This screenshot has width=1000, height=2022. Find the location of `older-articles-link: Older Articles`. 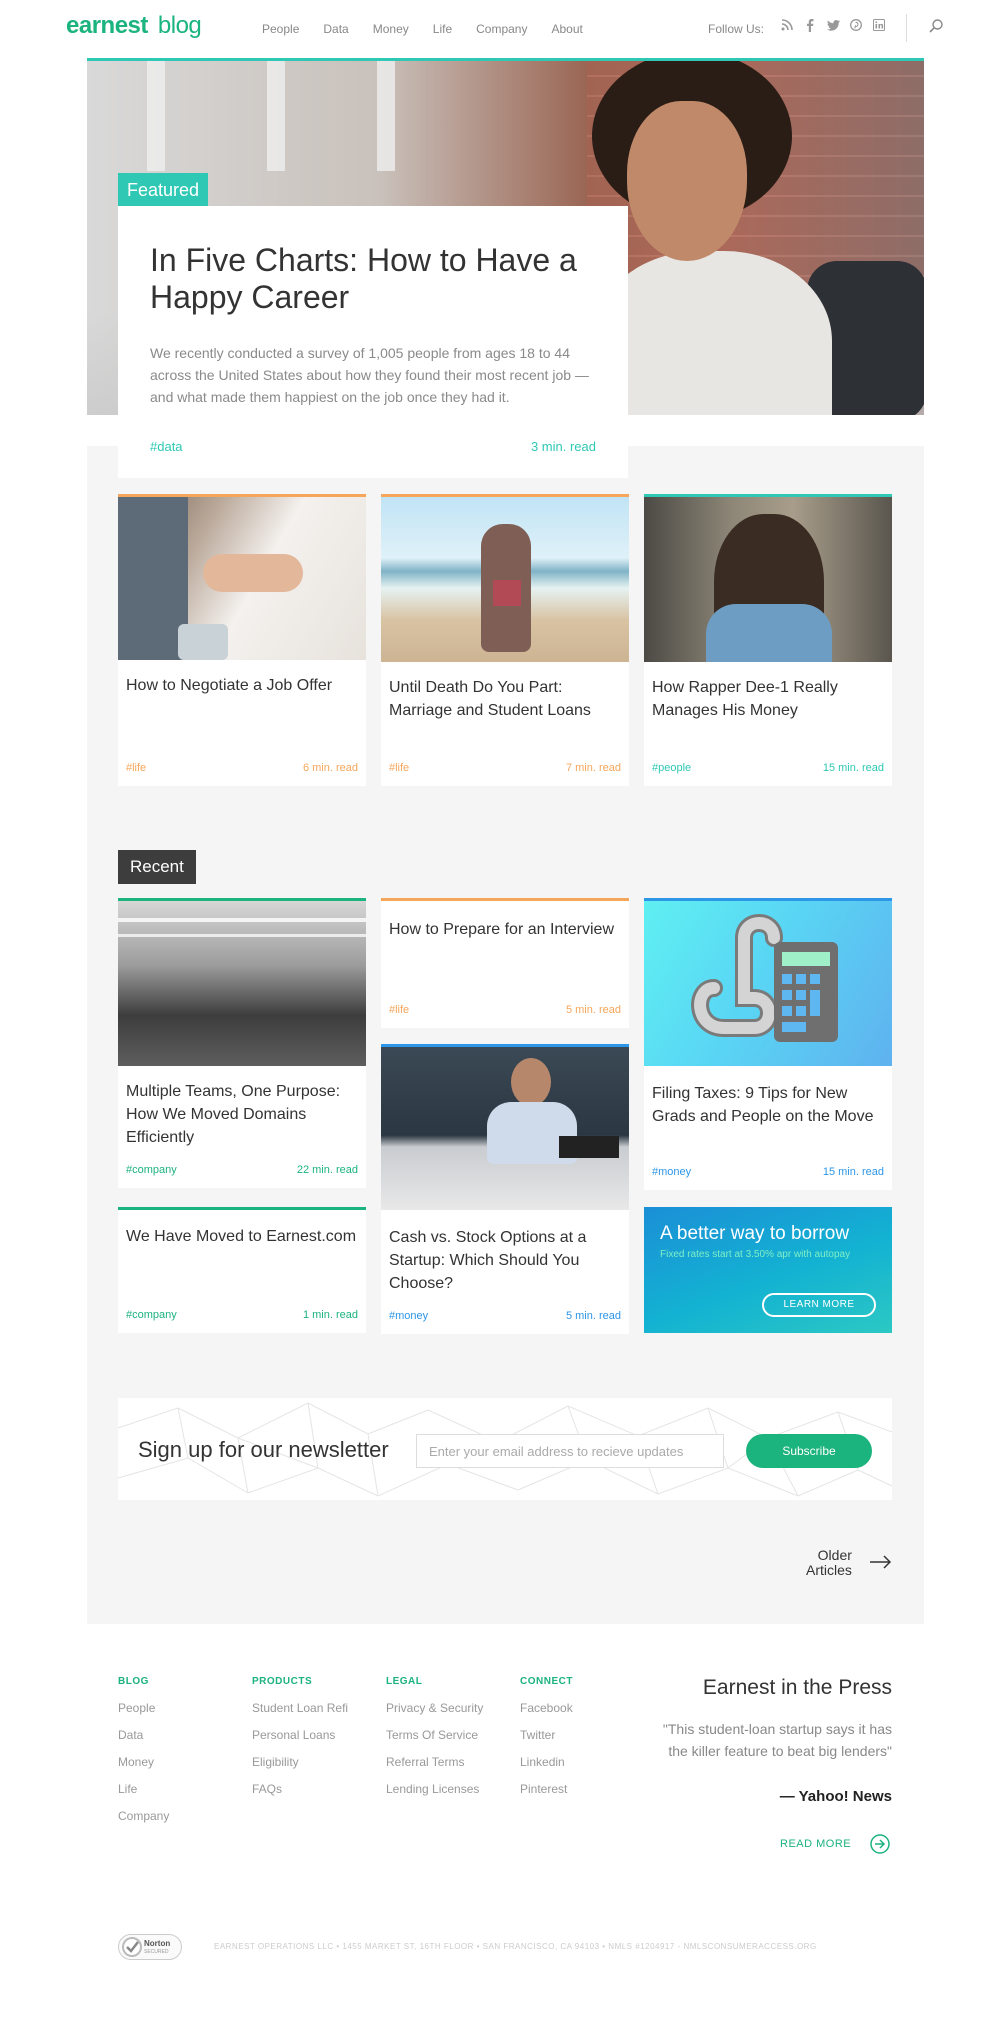

older-articles-link: Older Articles is located at coordinates (829, 1563).